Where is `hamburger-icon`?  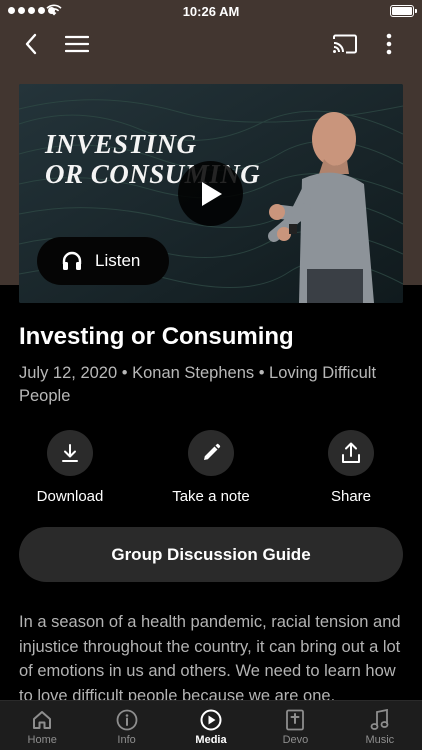 hamburger-icon is located at coordinates (77, 44).